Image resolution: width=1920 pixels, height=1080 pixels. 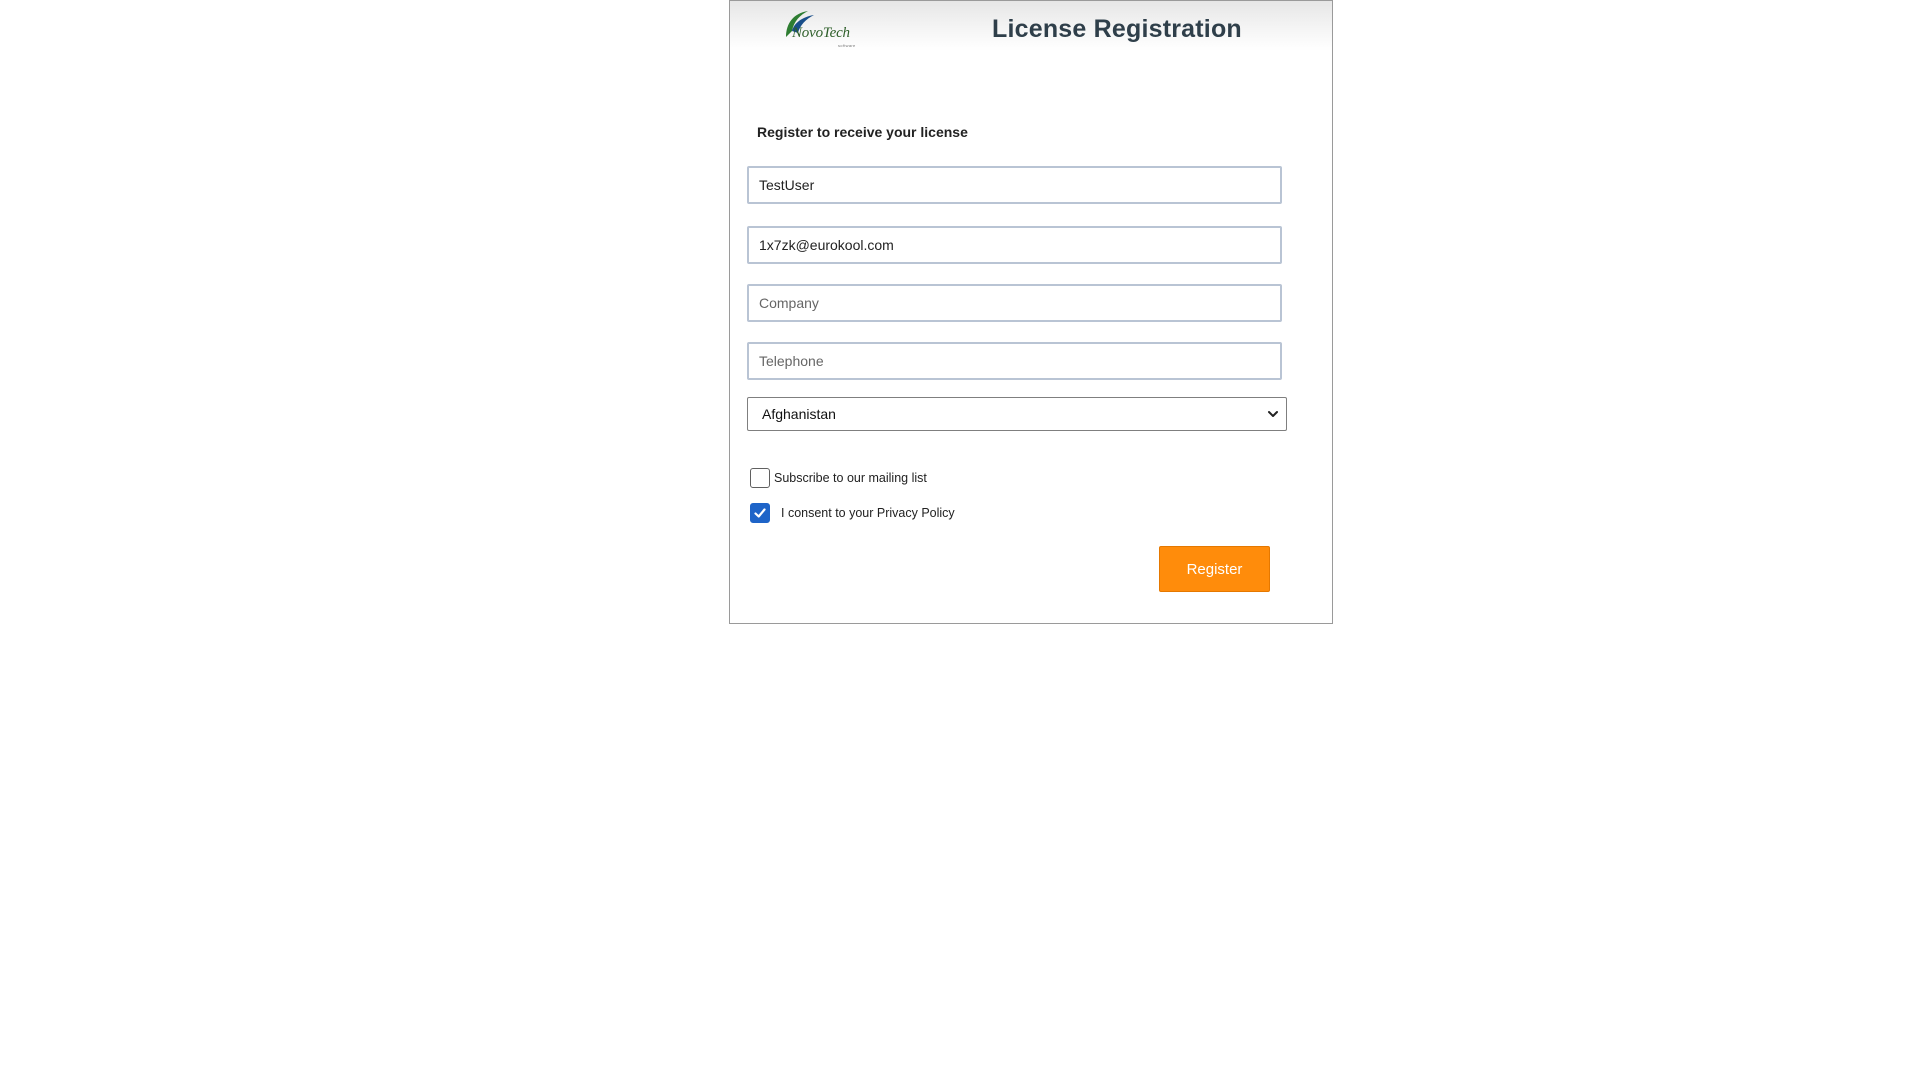 I want to click on page-title: License Registration, so click(x=1117, y=29).